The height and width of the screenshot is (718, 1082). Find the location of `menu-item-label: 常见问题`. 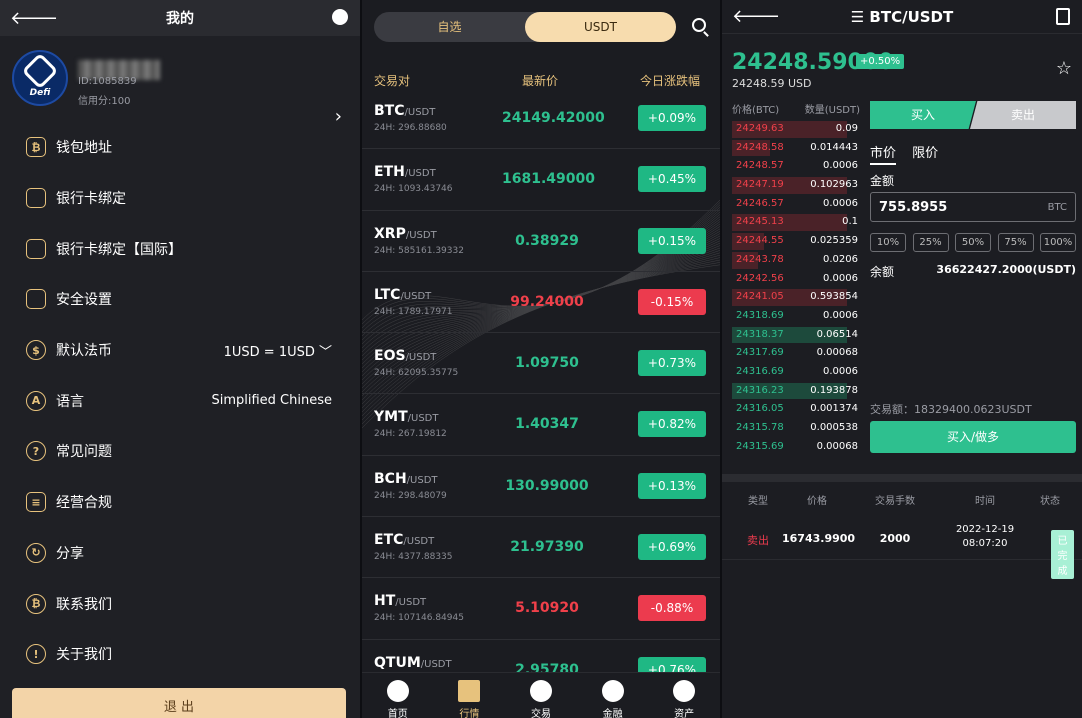

menu-item-label: 常见问题 is located at coordinates (84, 452).